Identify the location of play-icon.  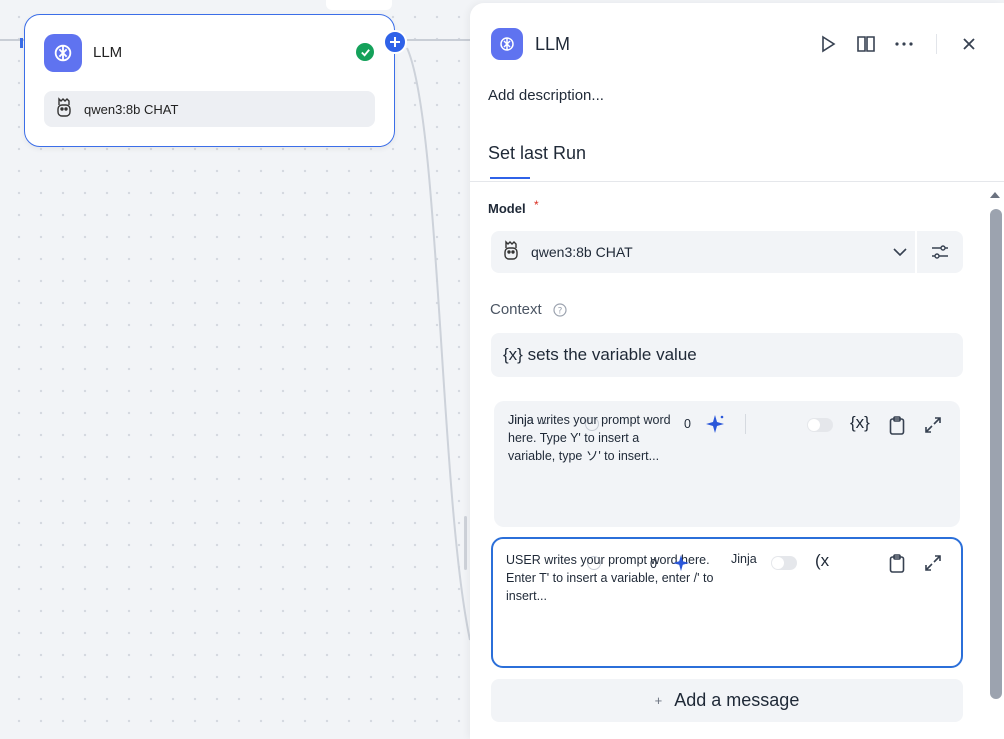
(828, 44).